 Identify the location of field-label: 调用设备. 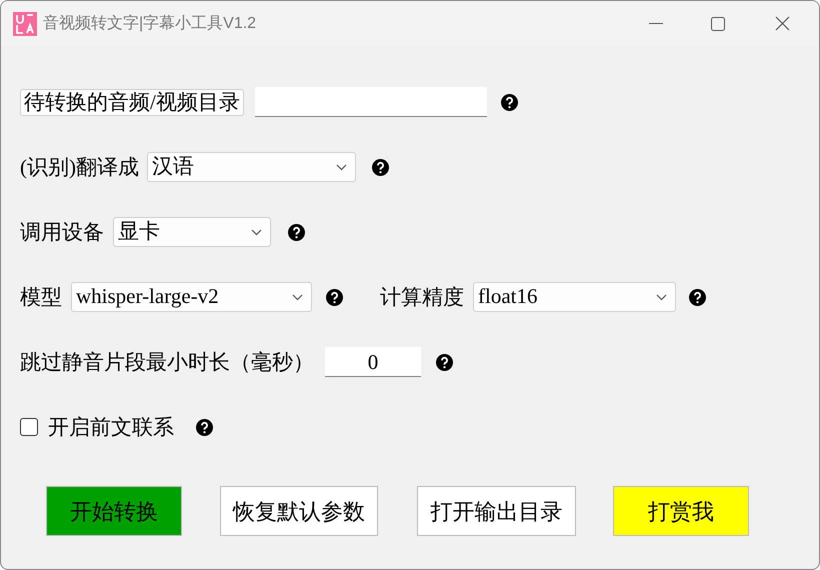
(62, 232).